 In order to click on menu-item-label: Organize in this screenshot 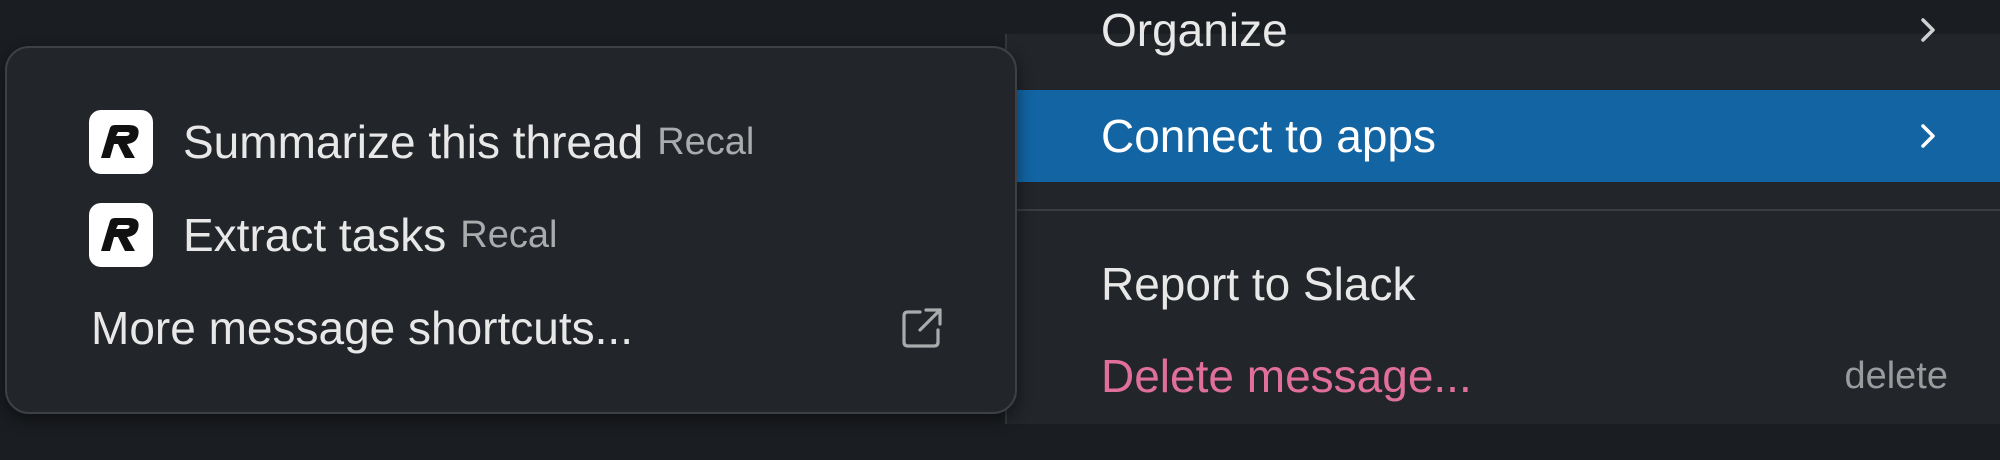, I will do `click(1194, 30)`.